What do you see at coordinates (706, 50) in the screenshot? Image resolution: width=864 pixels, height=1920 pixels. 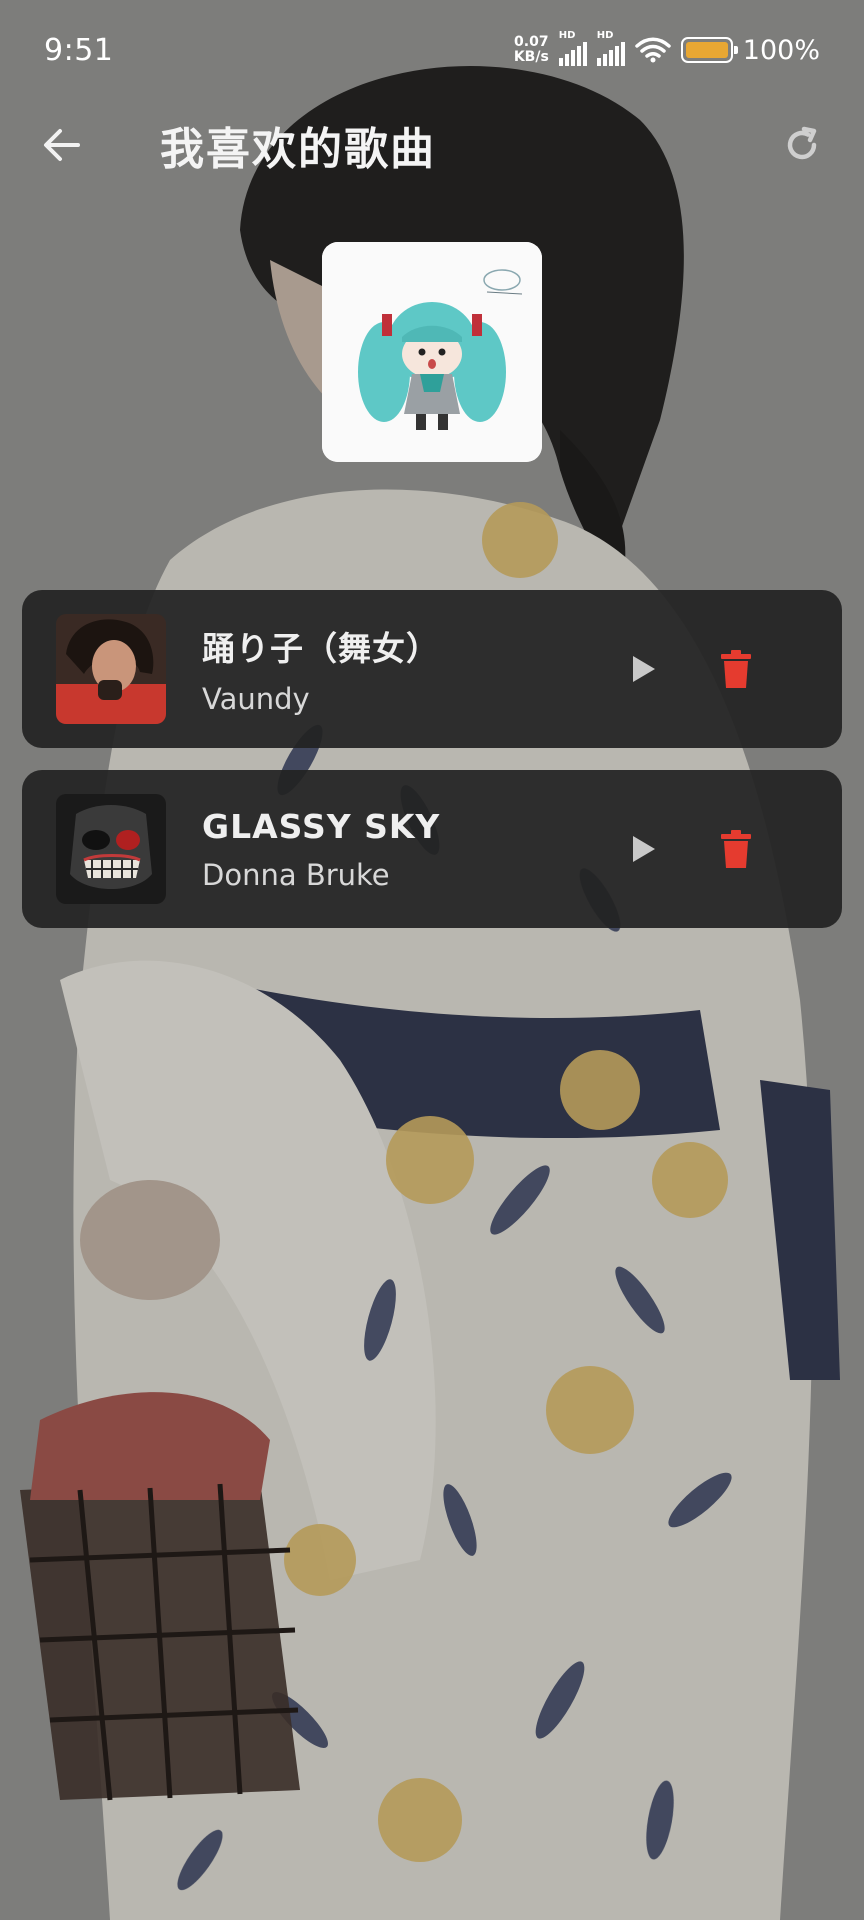 I see `battery-level` at bounding box center [706, 50].